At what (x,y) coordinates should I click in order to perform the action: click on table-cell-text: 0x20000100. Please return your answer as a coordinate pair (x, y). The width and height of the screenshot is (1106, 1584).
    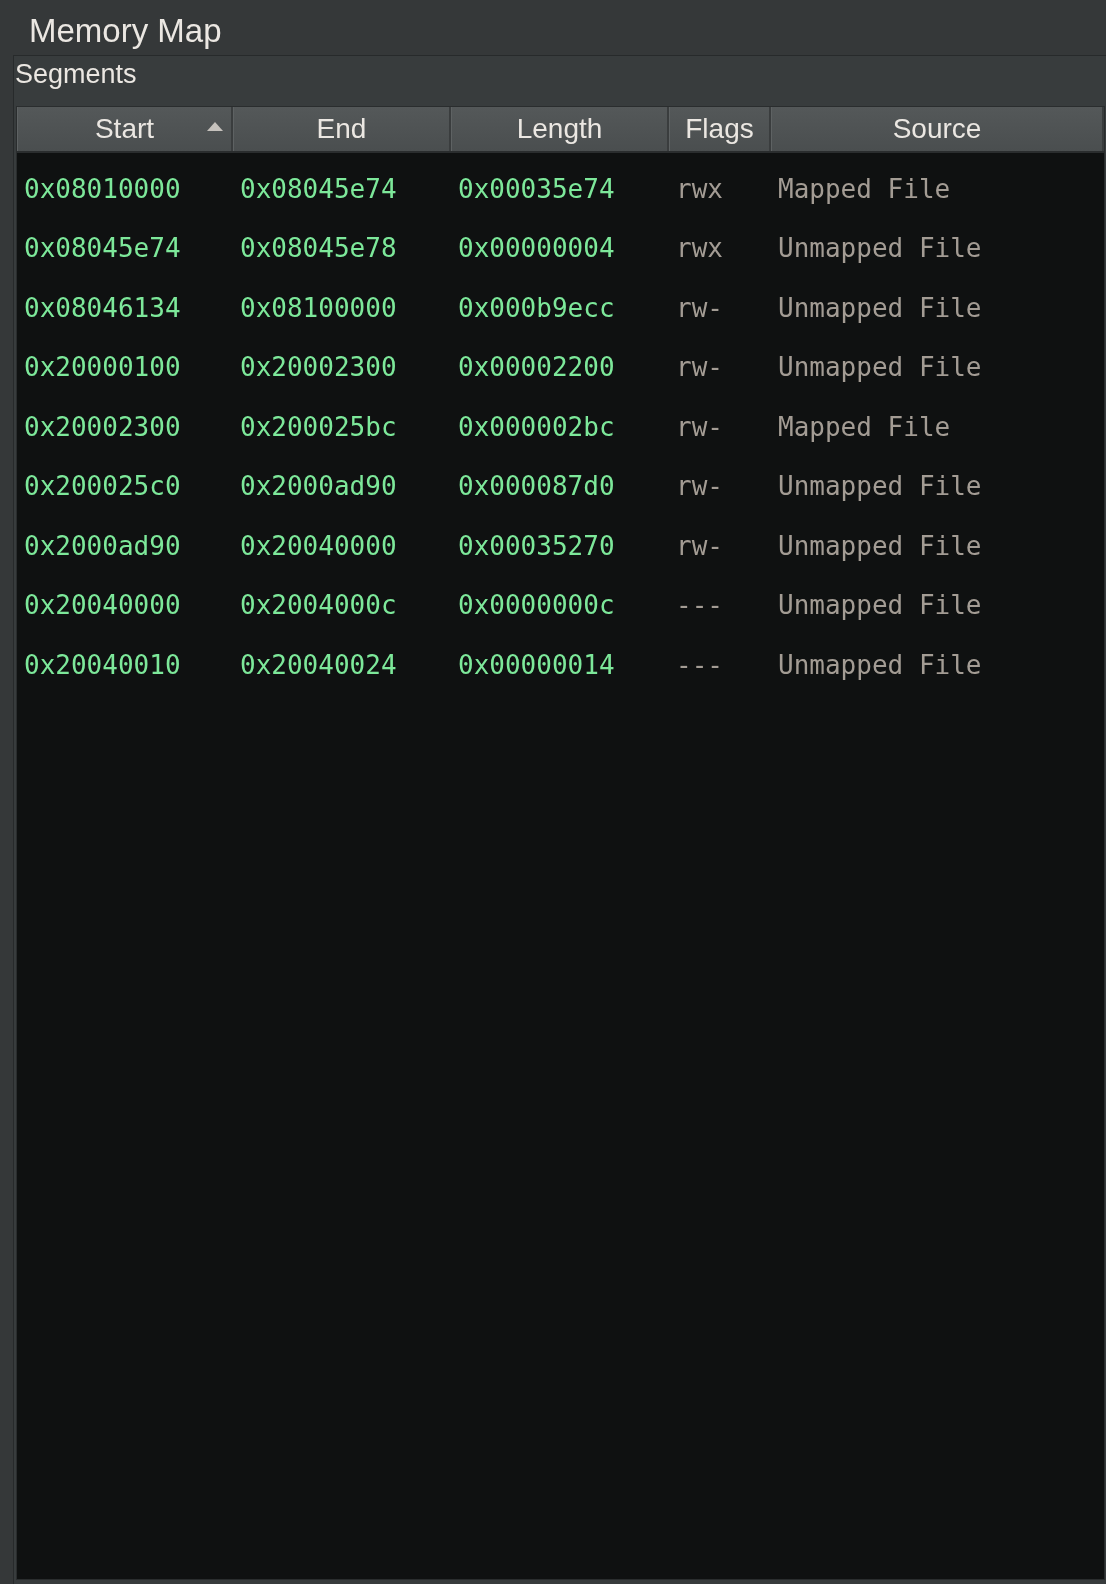
    Looking at the image, I should click on (102, 367).